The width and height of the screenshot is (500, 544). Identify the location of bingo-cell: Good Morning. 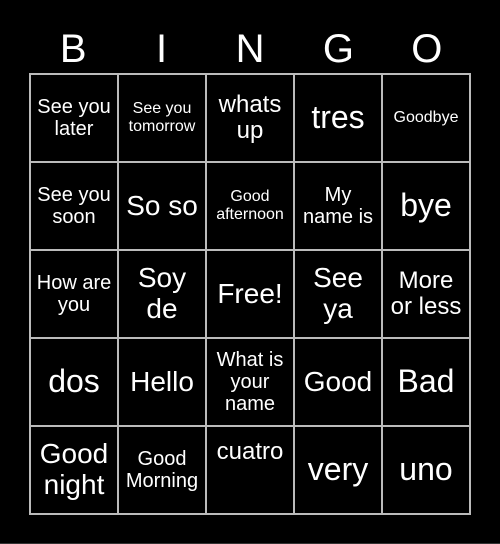
(162, 470).